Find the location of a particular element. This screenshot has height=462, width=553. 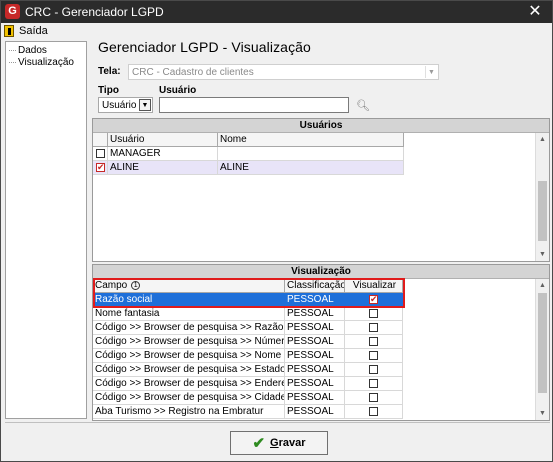

binoculars-icon: 🔍︎ is located at coordinates (363, 105).